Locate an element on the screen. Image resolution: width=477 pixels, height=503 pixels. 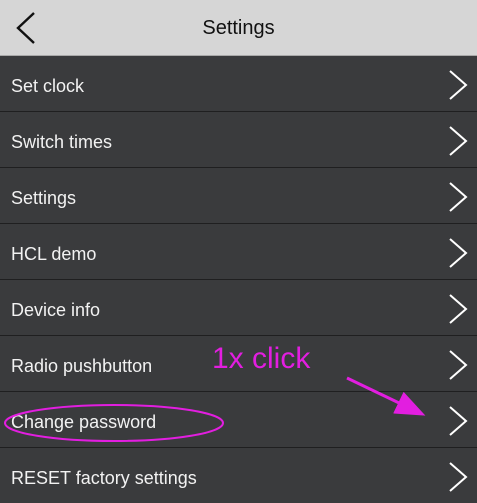
menu-item-label: Switch times is located at coordinates (62, 142).